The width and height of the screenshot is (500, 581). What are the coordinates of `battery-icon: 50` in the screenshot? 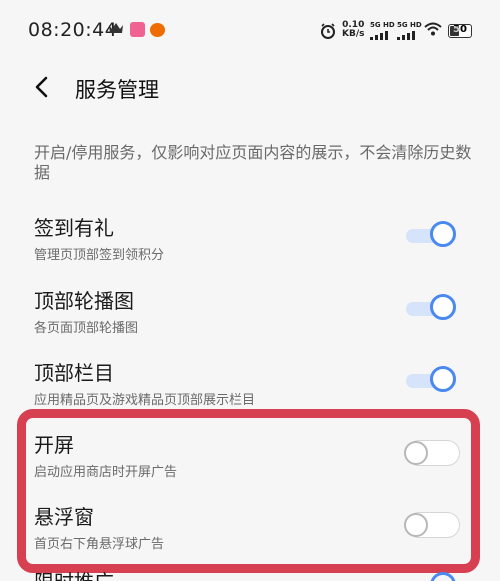 It's located at (460, 31).